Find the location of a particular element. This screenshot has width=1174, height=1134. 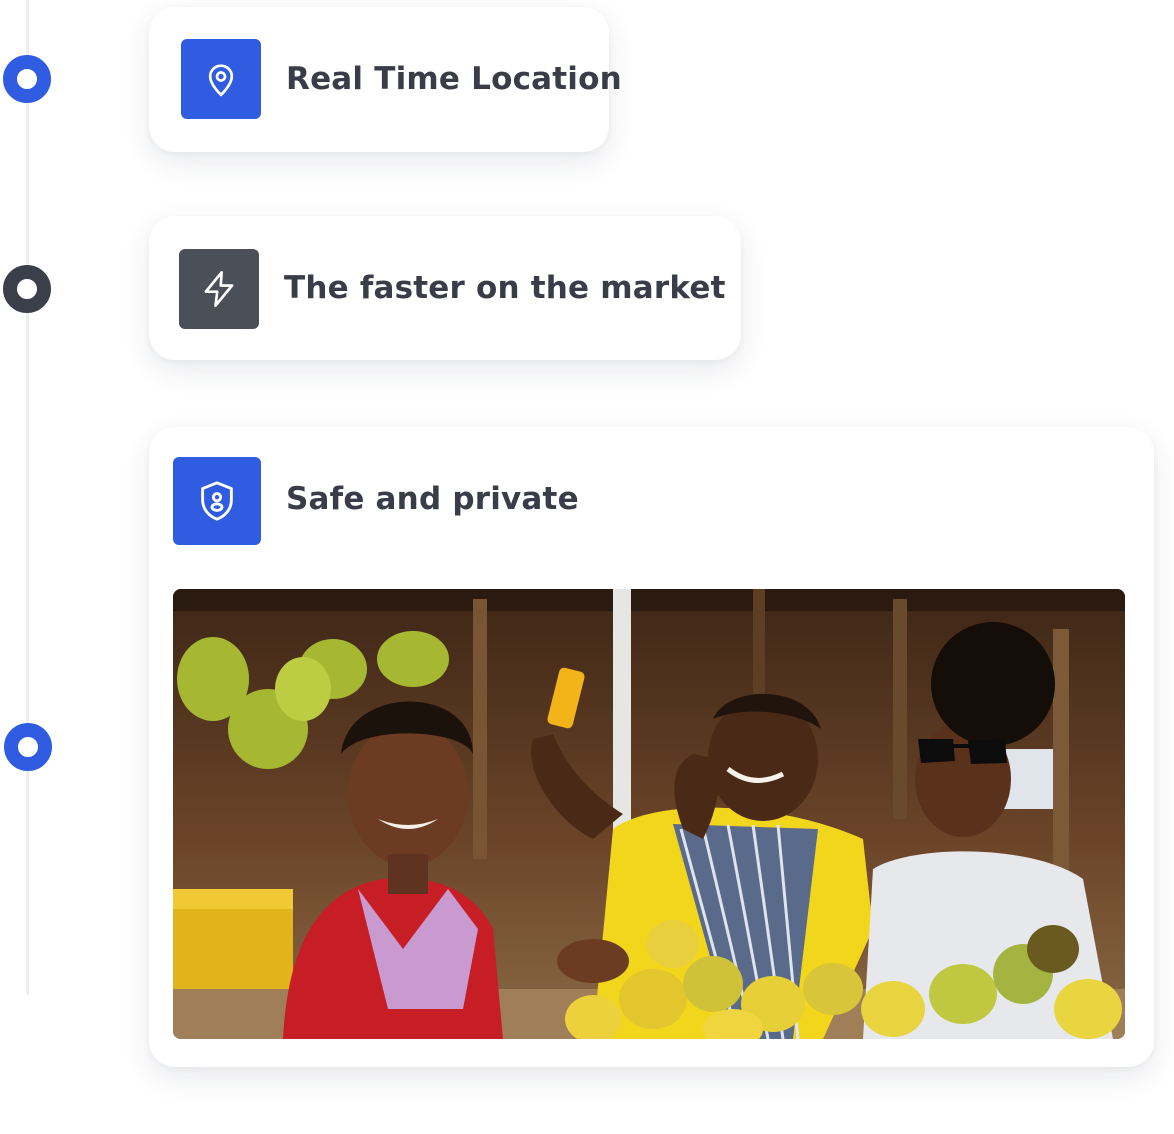

timeline-dot-privacy is located at coordinates (28, 747).